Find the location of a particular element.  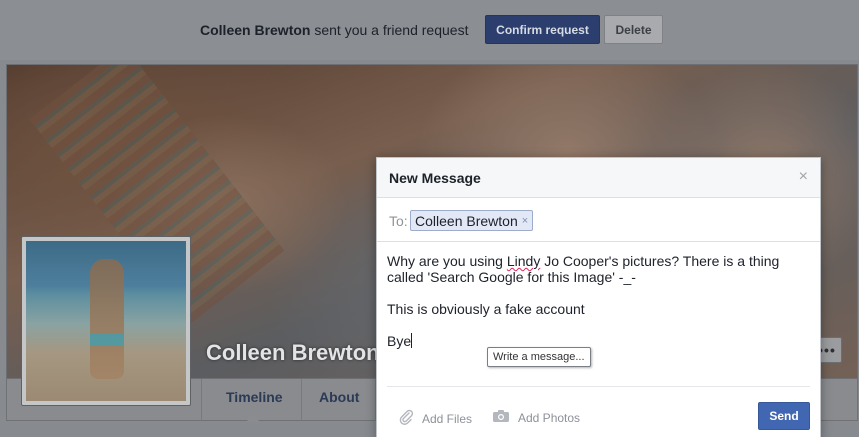

recipient-token: Colleen Brewton × is located at coordinates (472, 220).